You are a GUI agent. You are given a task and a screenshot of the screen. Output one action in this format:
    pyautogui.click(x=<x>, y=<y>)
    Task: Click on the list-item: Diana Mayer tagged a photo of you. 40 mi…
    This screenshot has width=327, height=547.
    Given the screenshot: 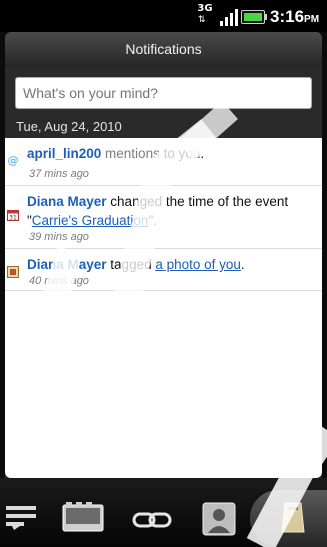 What is the action you would take?
    pyautogui.click(x=163, y=269)
    